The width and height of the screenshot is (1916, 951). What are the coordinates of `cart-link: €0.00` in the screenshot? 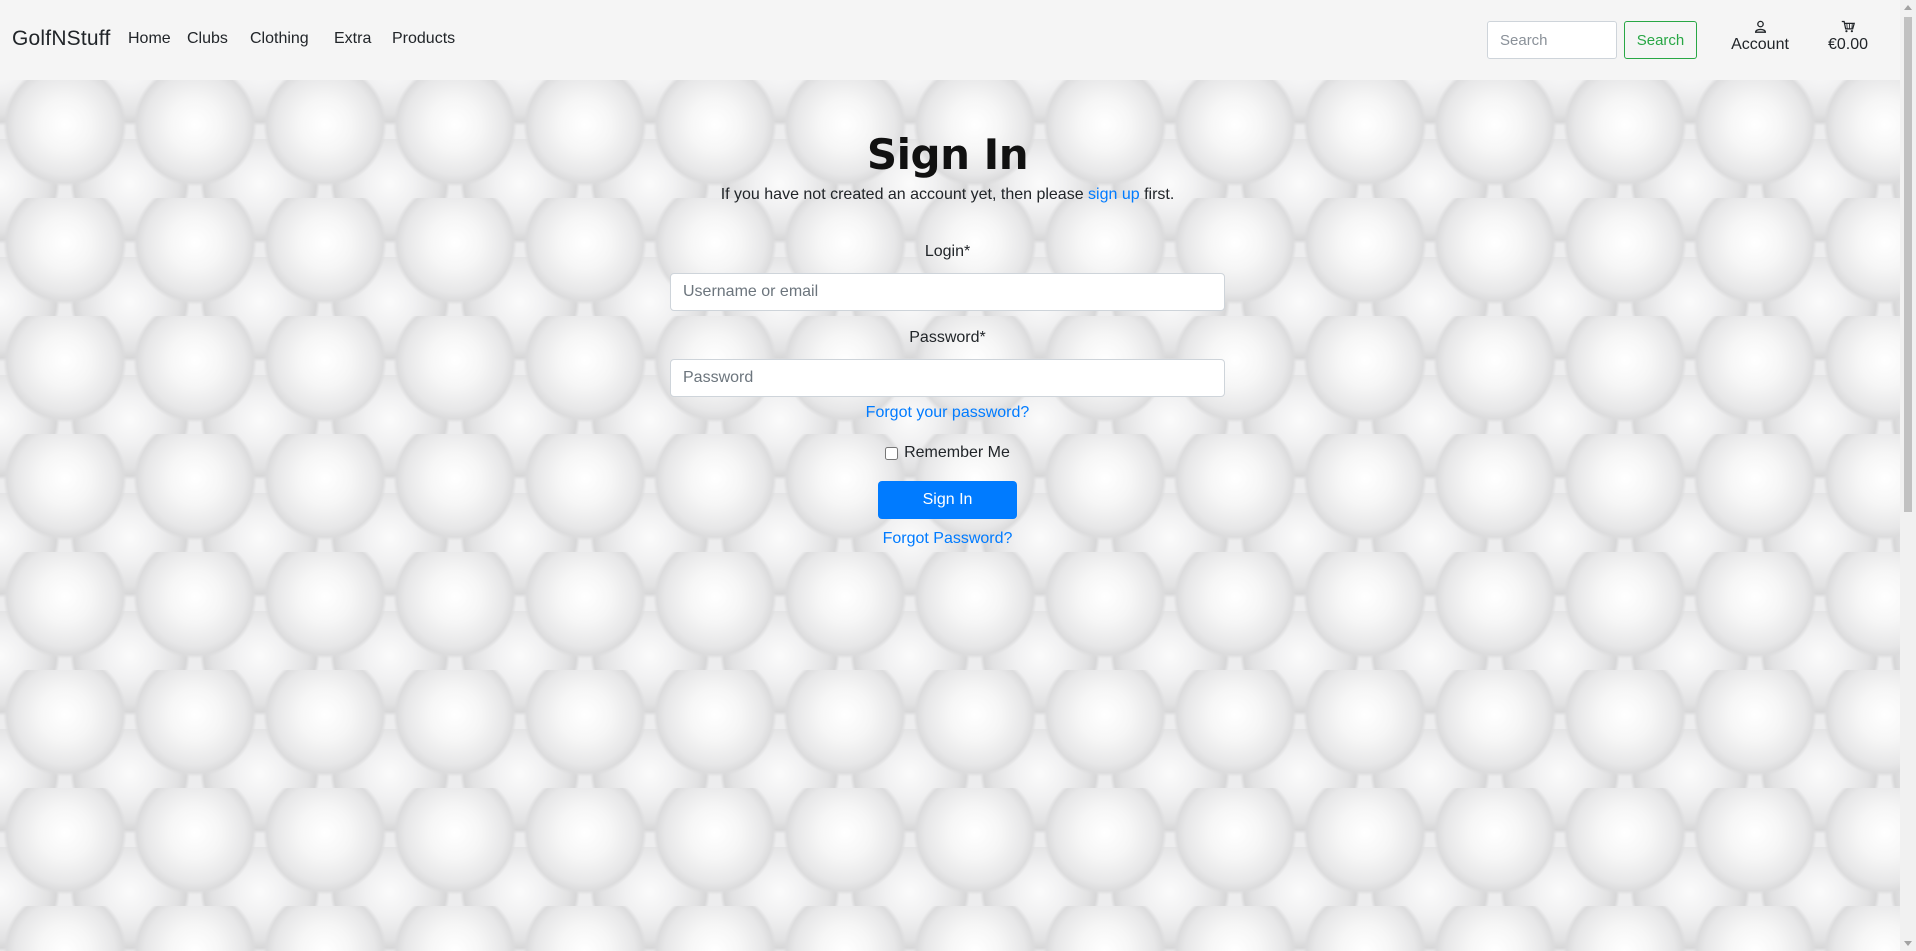 It's located at (1848, 37).